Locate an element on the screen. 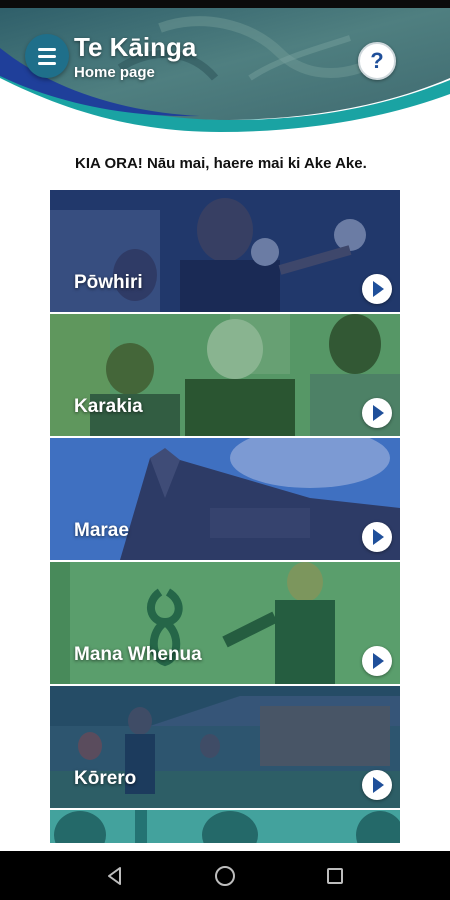  card-label: Mana Whenua is located at coordinates (138, 654).